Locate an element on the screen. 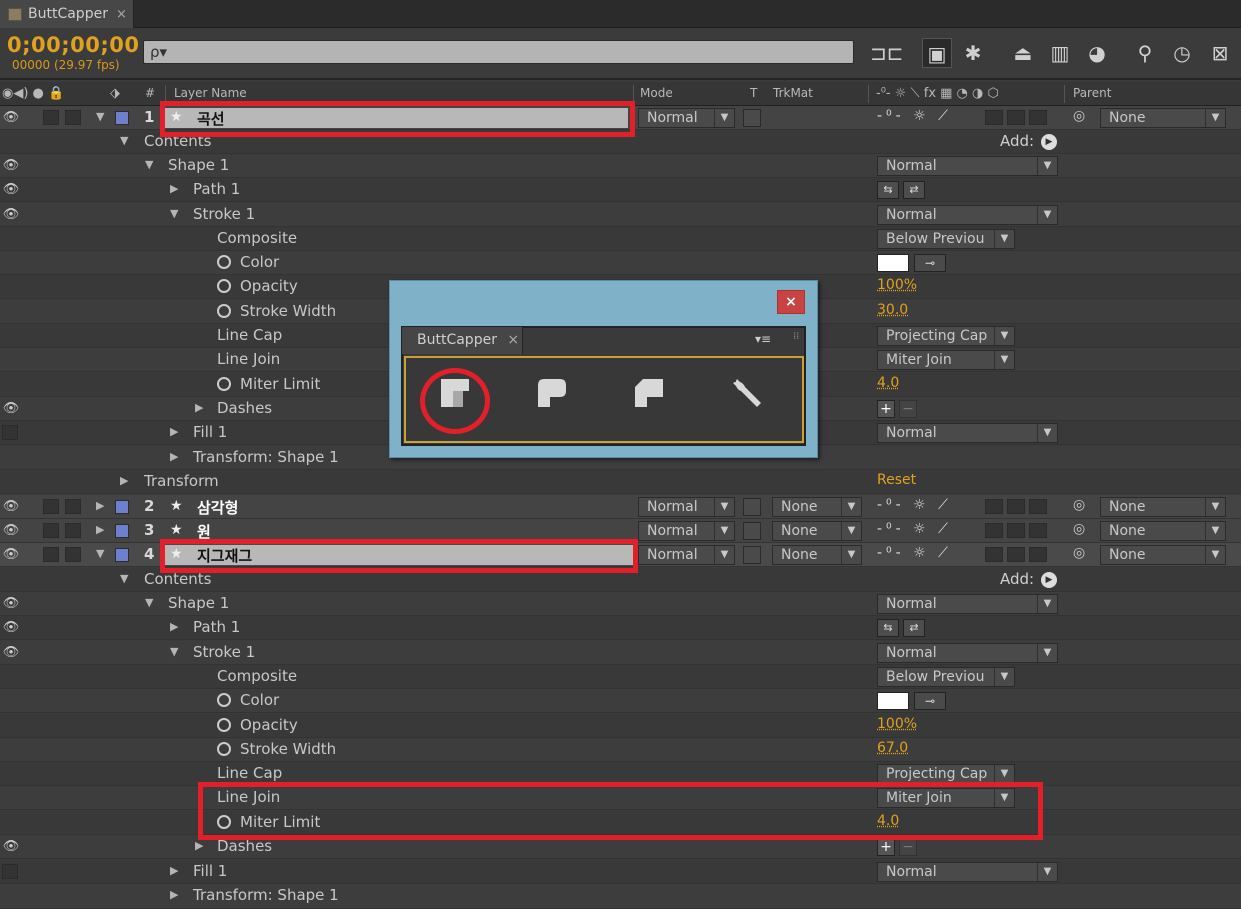 This screenshot has width=1241, height=909. column-layer-name: Layer Name is located at coordinates (210, 93).